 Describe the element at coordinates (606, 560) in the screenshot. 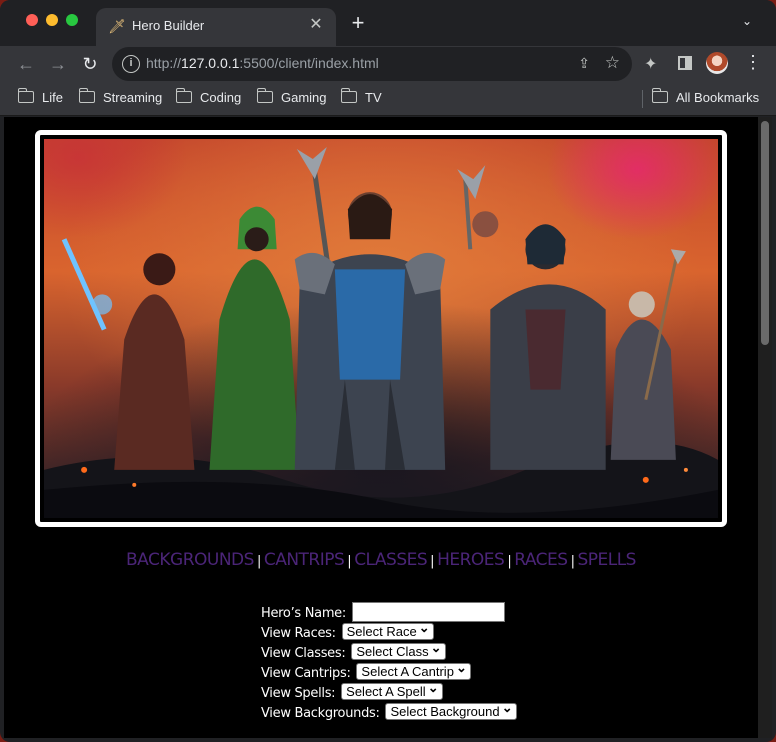

I see `nav-spells: SPELLS` at that location.